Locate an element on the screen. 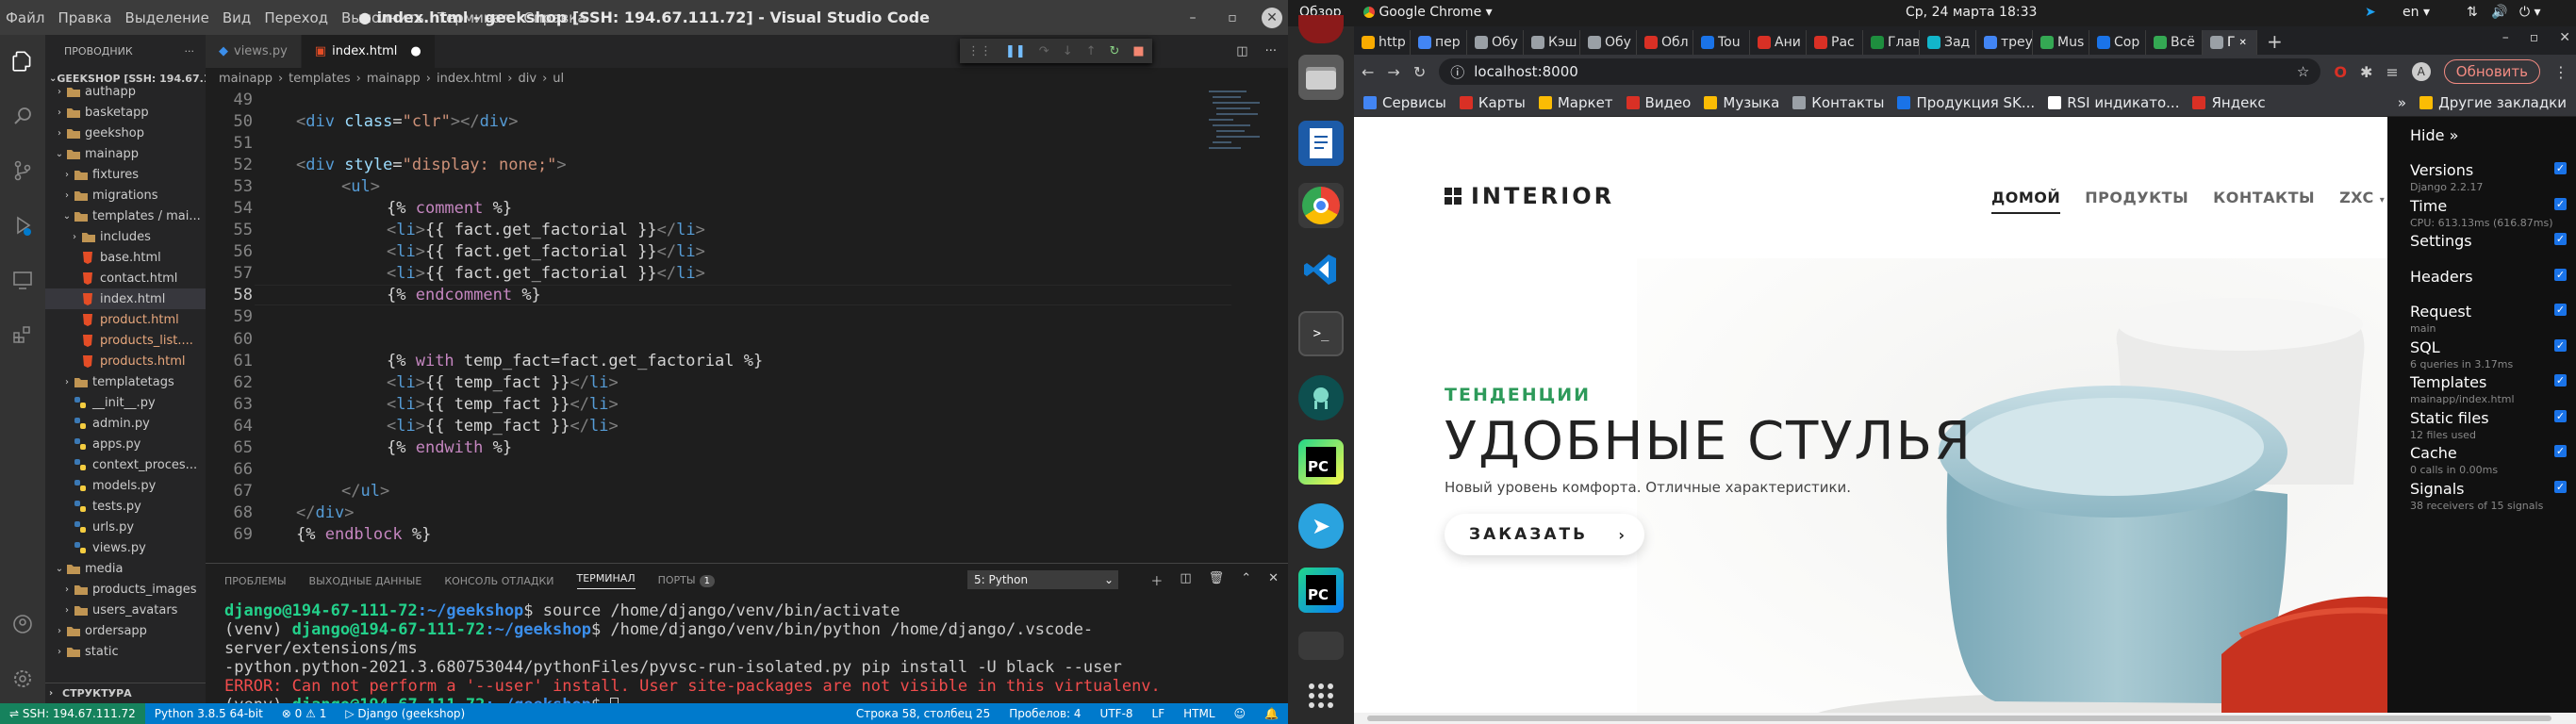  tree-item: models.py is located at coordinates (125, 486).